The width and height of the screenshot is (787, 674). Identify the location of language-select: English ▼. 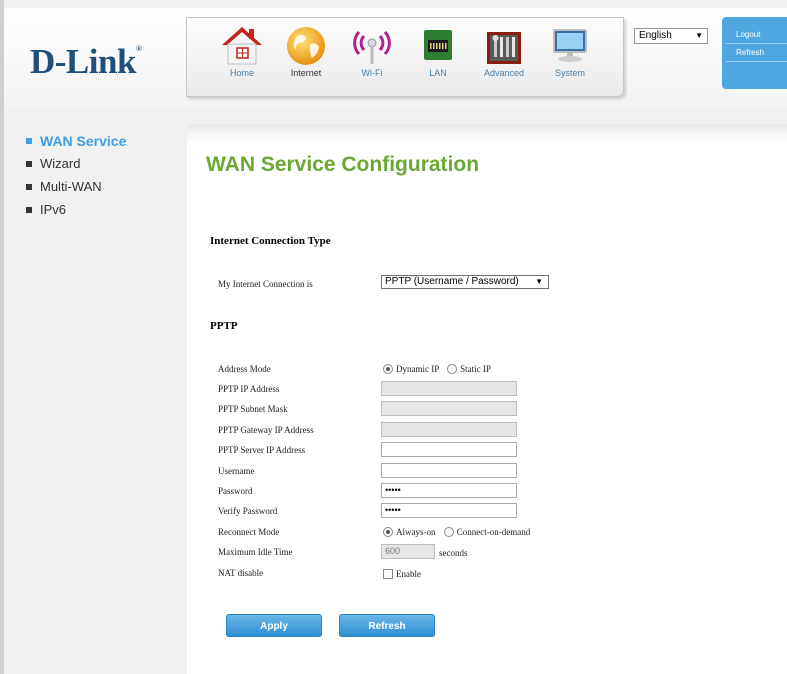
(671, 36).